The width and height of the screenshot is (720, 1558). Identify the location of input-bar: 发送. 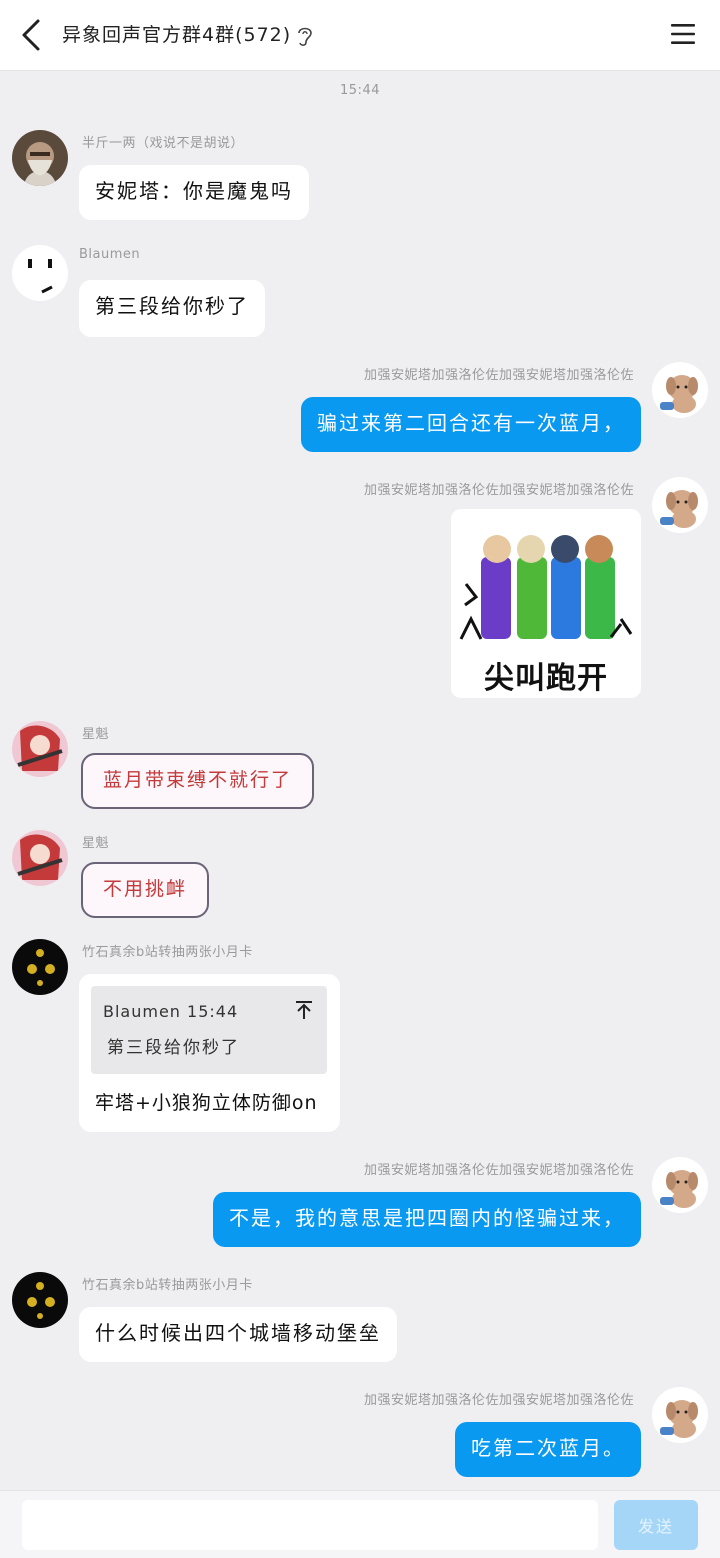
(360, 1524).